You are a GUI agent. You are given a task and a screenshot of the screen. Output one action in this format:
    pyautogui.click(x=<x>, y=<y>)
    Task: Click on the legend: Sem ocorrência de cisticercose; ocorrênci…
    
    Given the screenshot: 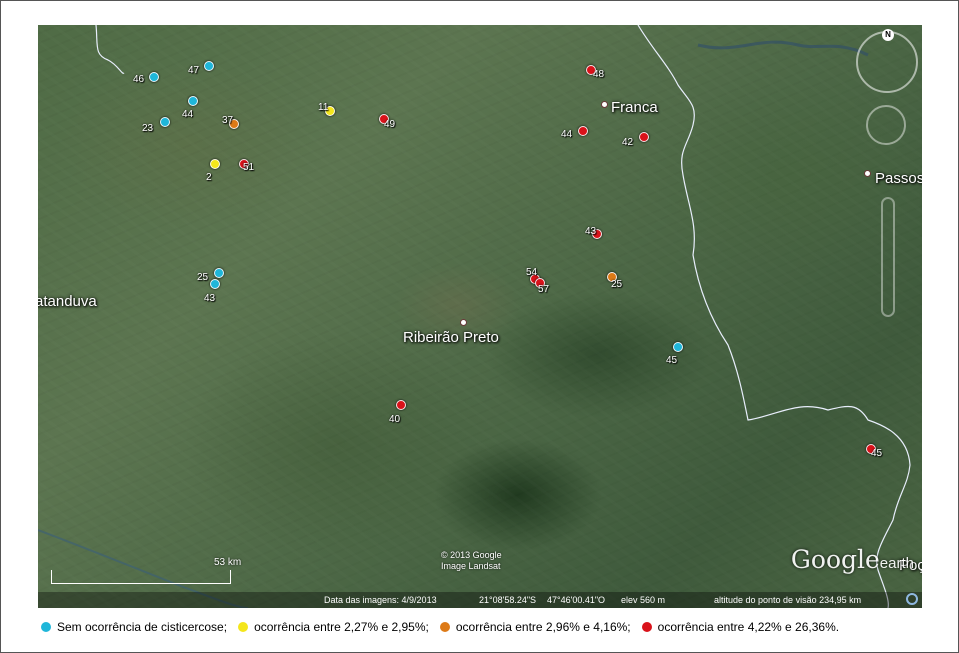 What is the action you would take?
    pyautogui.click(x=442, y=627)
    